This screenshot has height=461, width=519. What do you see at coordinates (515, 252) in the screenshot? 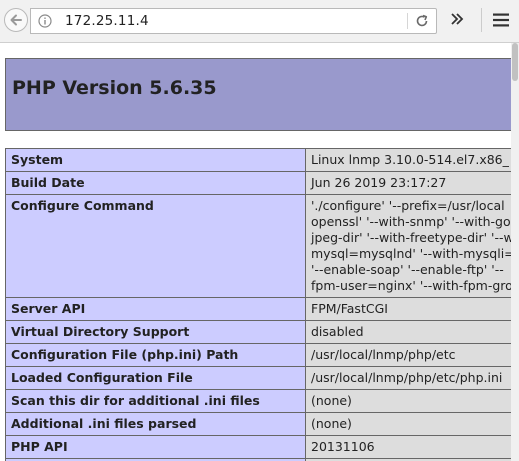
I see `vertical-scrollbar` at bounding box center [515, 252].